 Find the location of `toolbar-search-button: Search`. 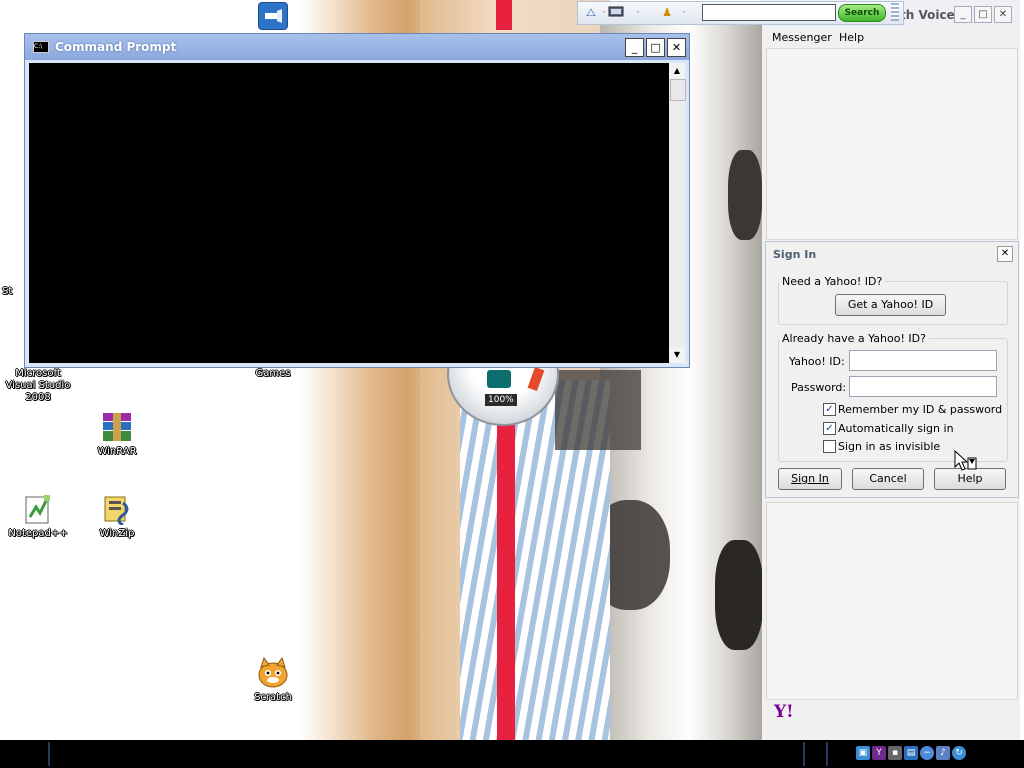

toolbar-search-button: Search is located at coordinates (862, 13).